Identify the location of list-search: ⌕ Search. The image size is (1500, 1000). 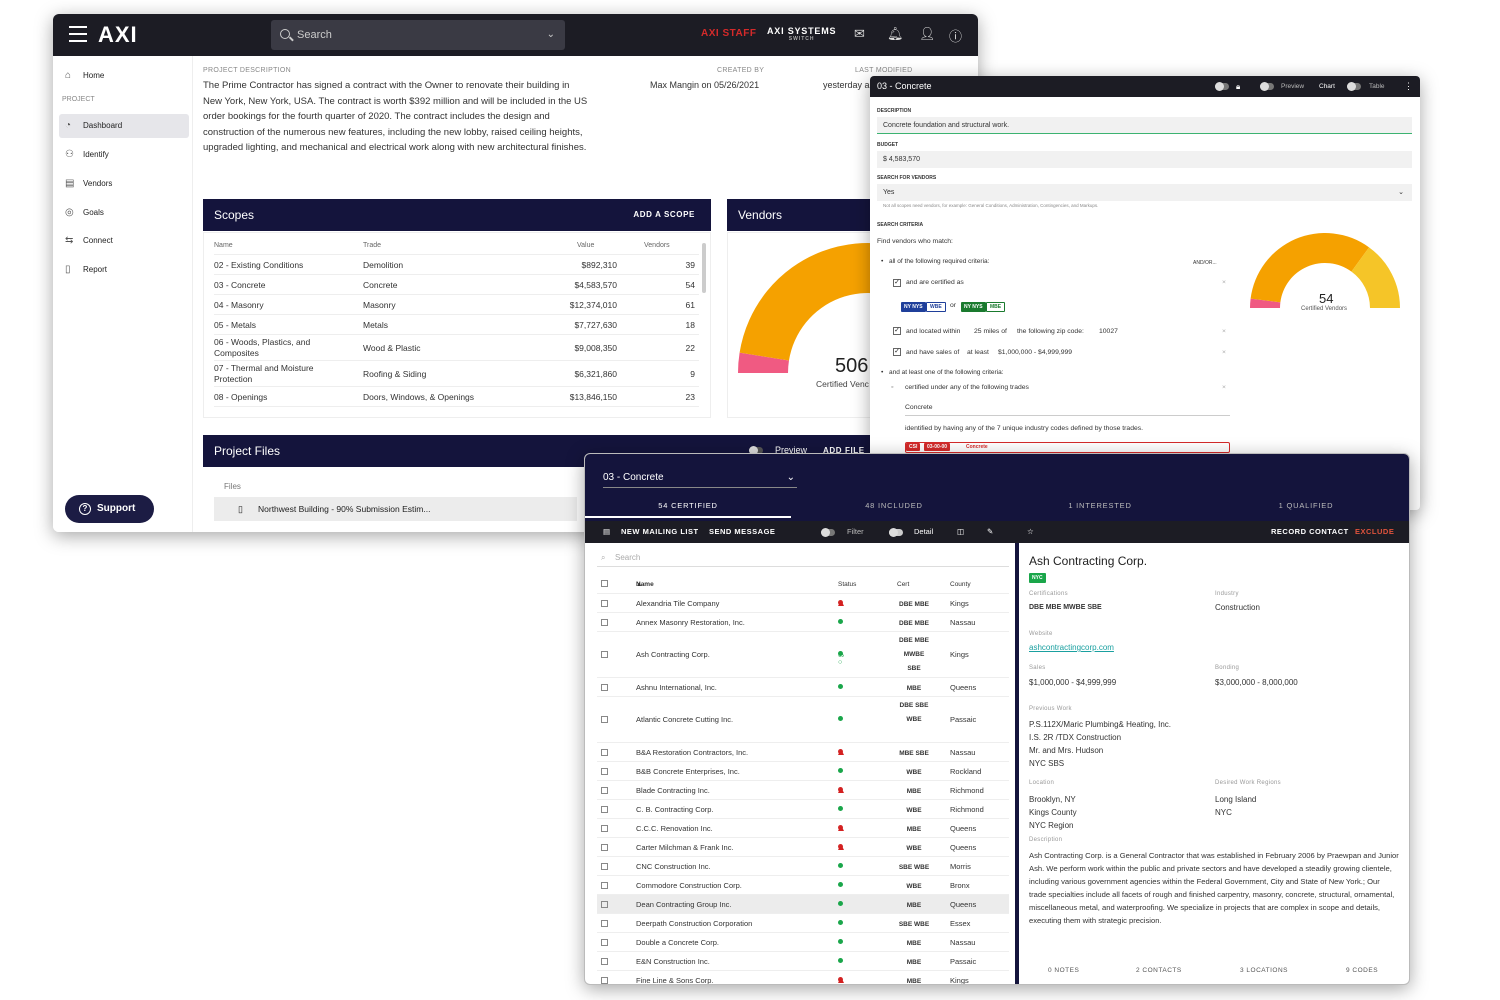
(803, 558).